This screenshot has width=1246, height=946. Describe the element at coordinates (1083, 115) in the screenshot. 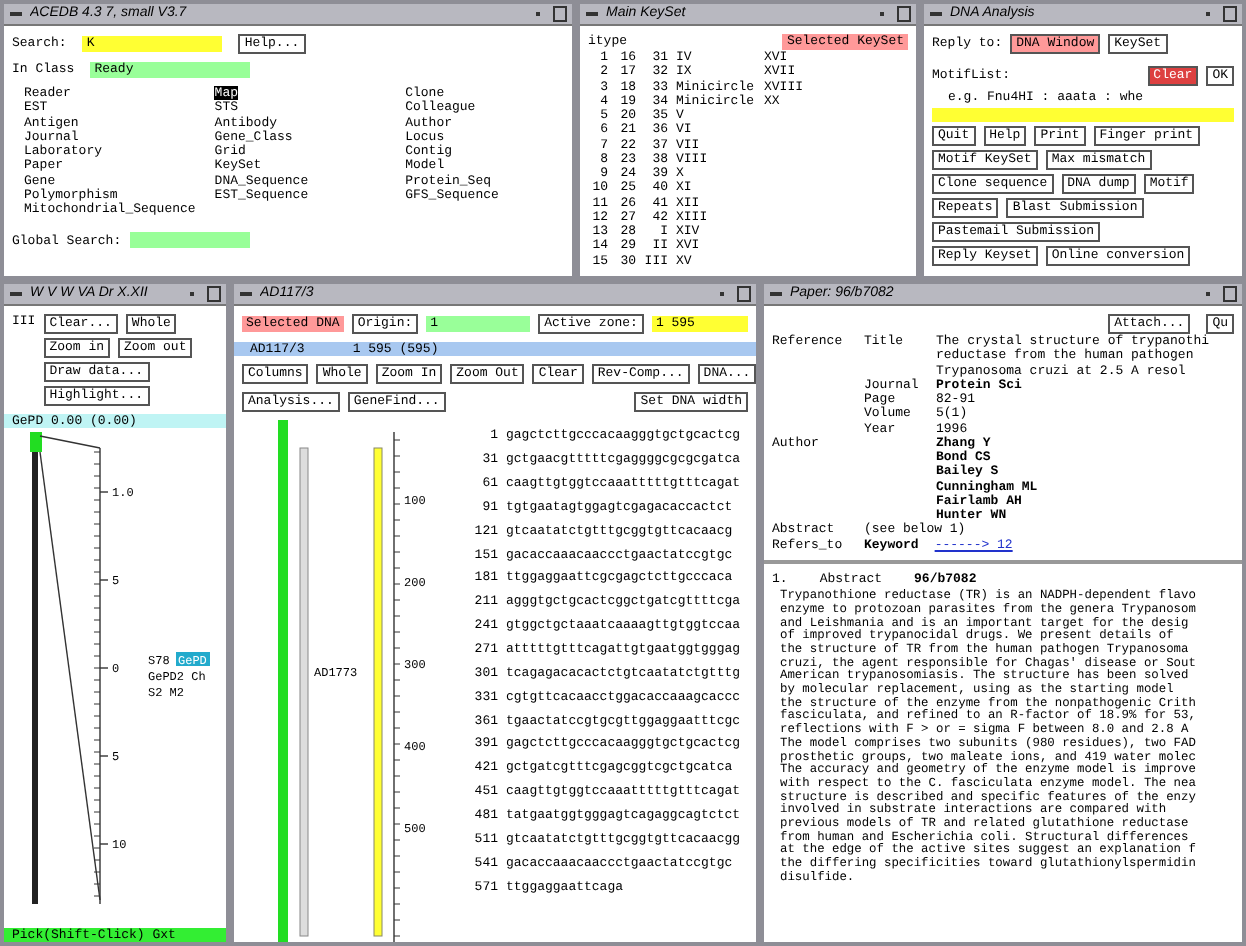

I see `motif-field` at that location.